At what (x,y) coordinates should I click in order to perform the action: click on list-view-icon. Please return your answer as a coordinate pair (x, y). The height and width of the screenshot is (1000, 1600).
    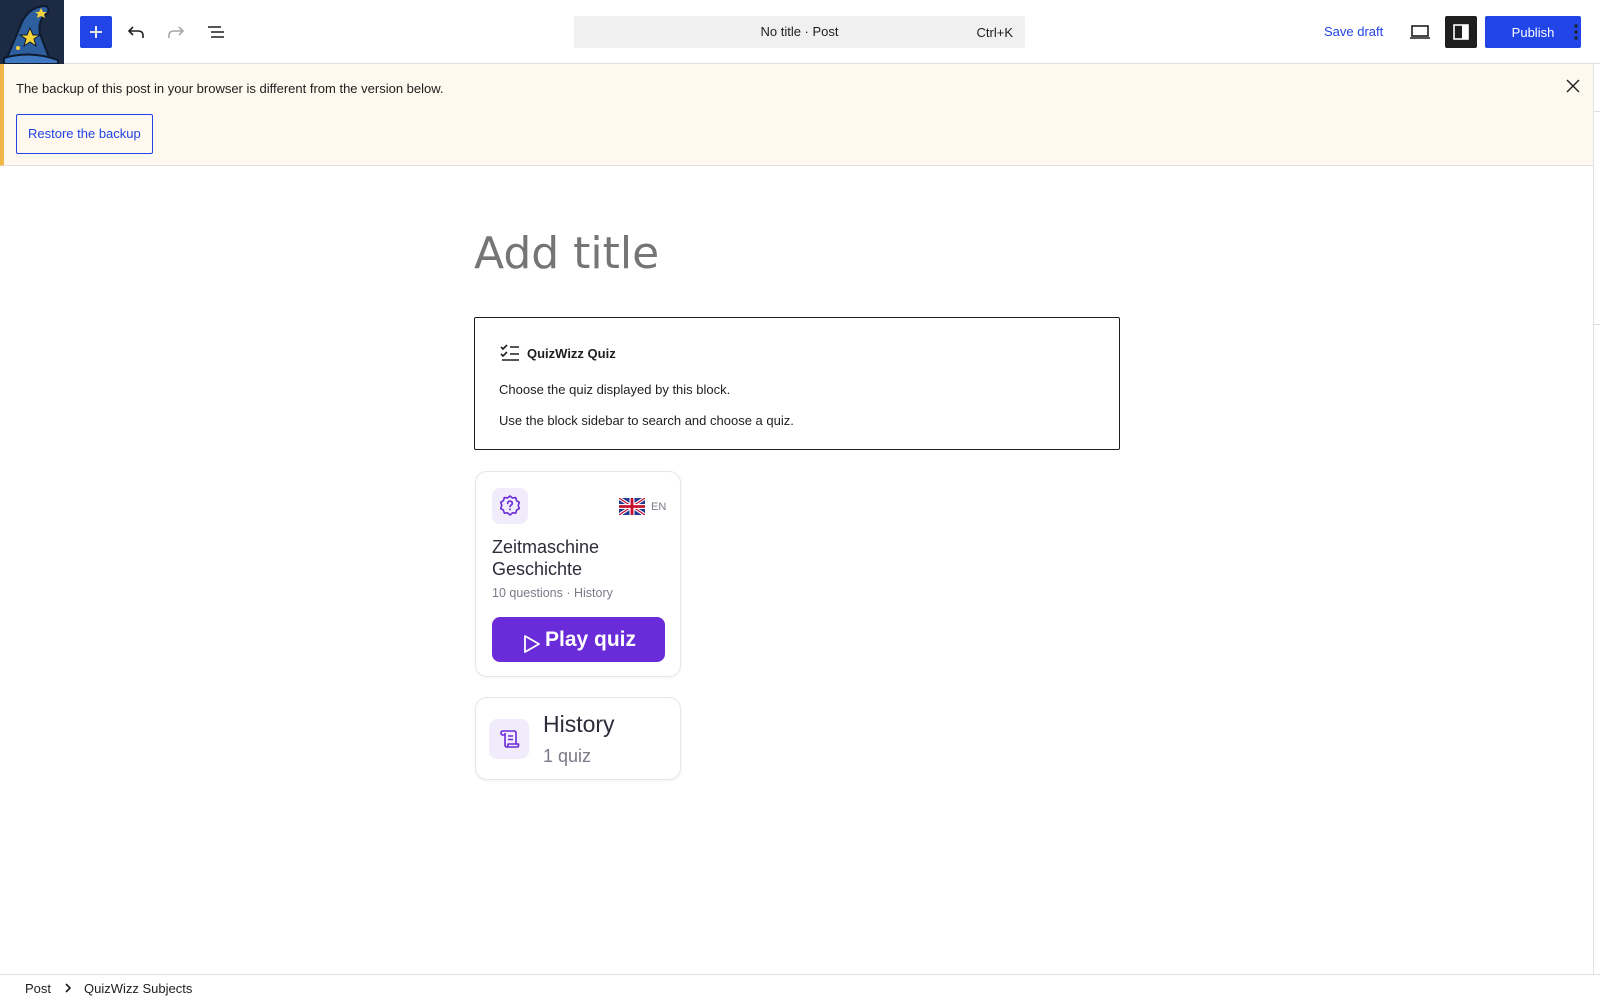
    Looking at the image, I should click on (216, 32).